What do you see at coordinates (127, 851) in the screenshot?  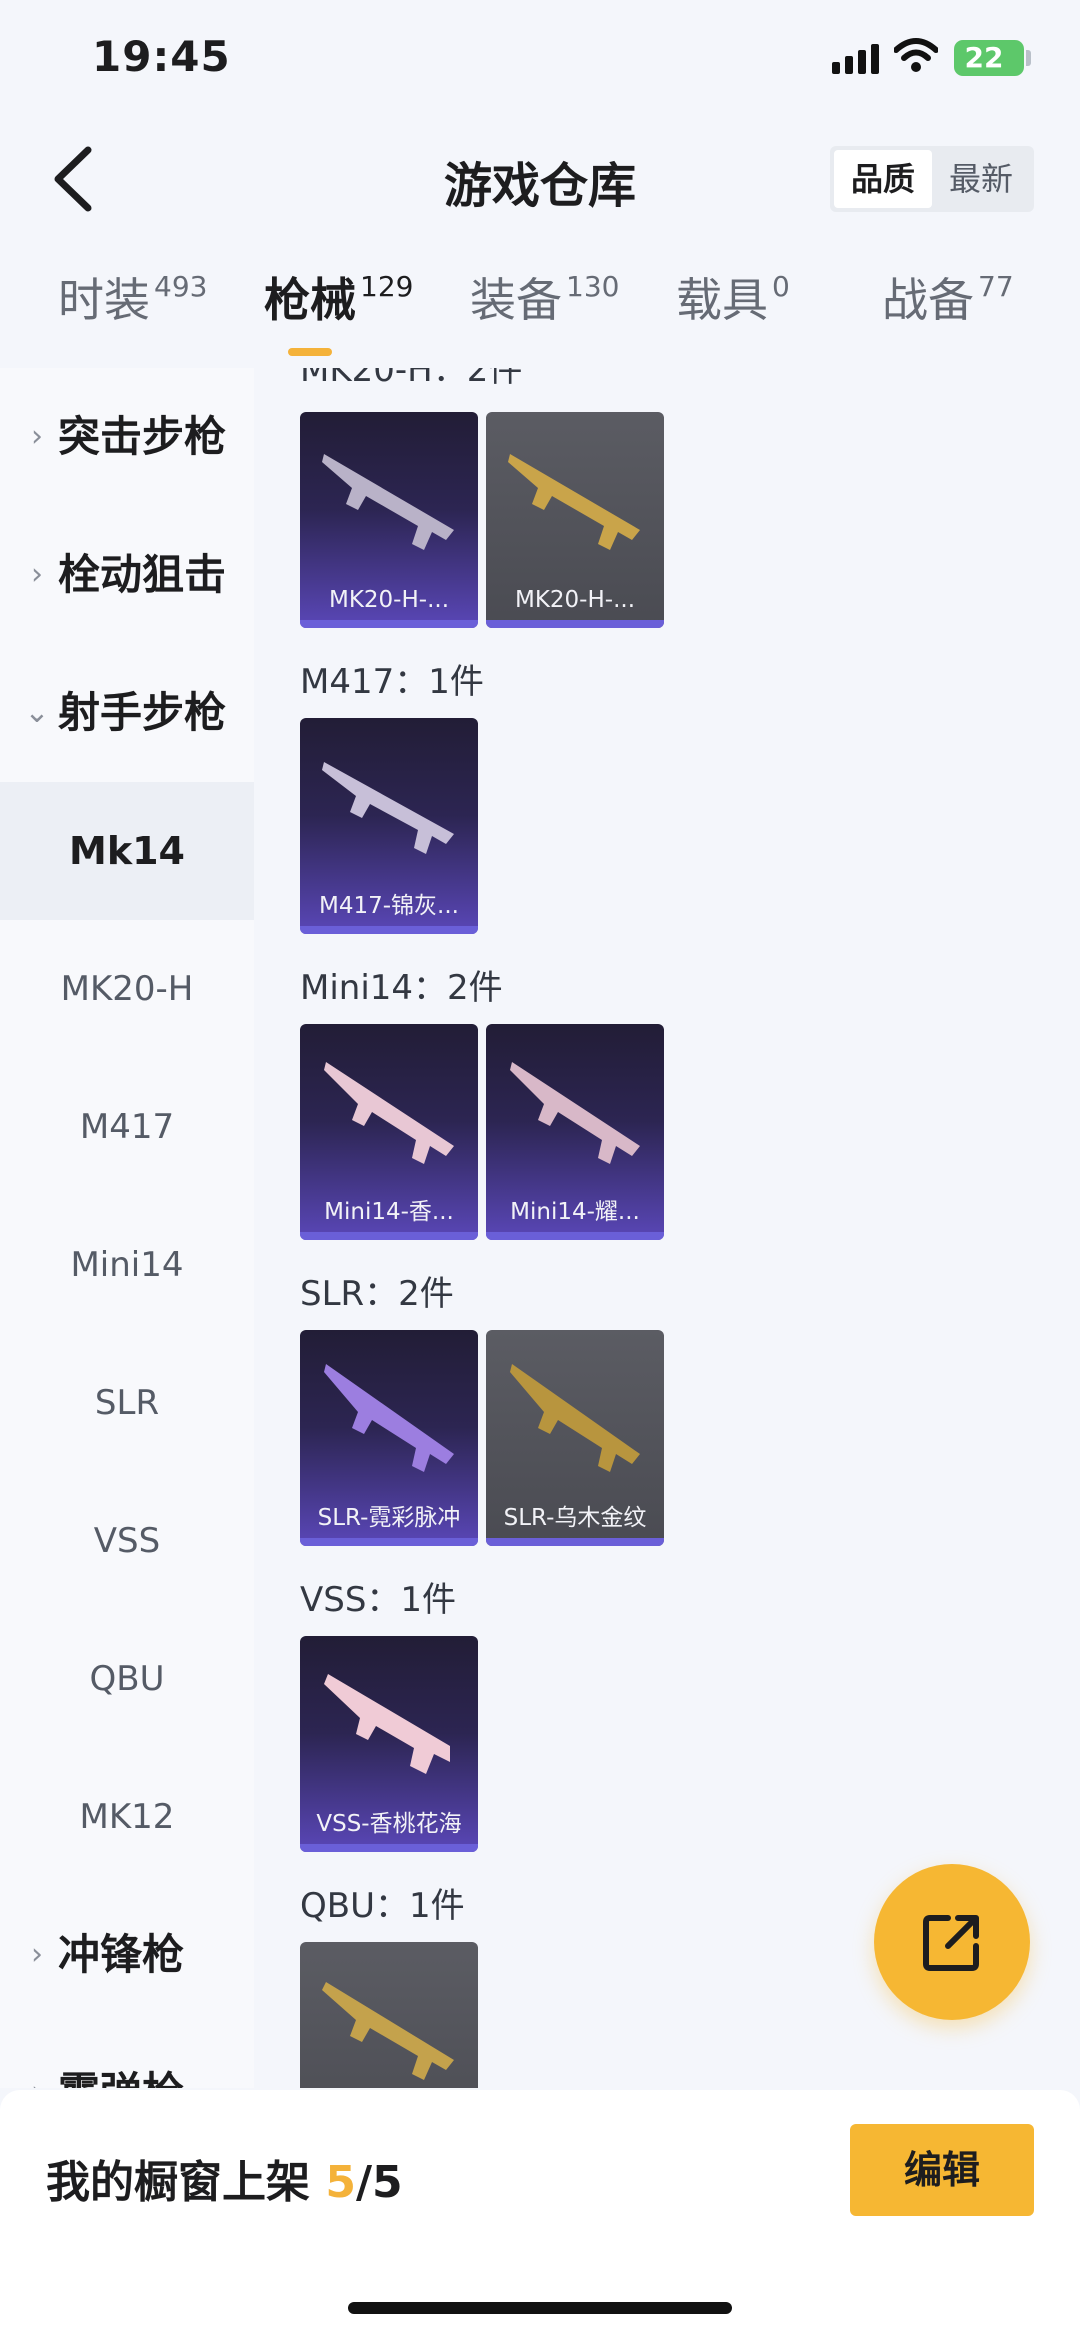 I see `sidebar-item-mk14: Mk14` at bounding box center [127, 851].